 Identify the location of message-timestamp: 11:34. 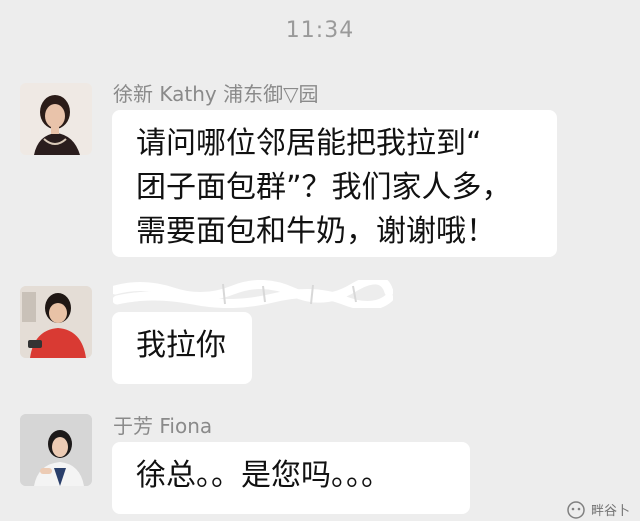
(320, 30).